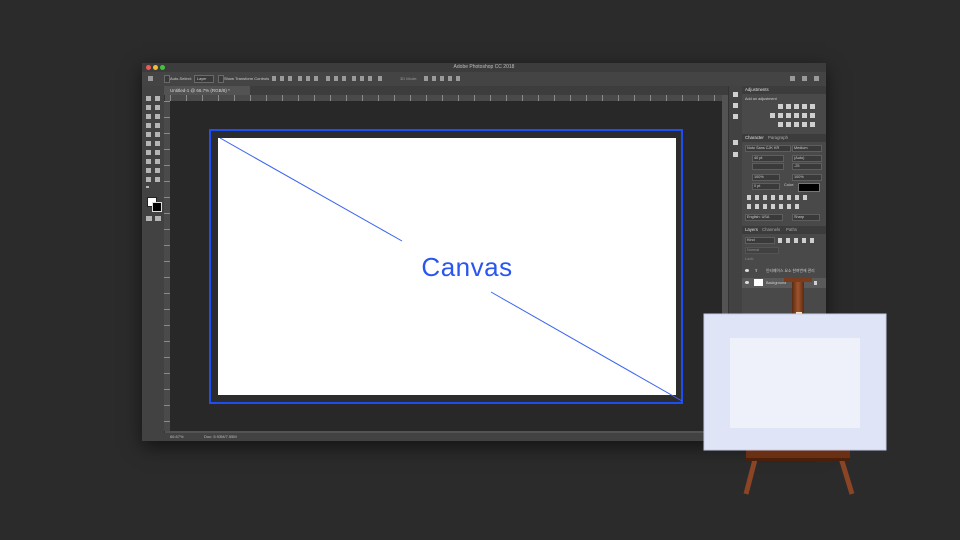 The height and width of the screenshot is (540, 960). What do you see at coordinates (148, 170) in the screenshot?
I see `path-select-icon` at bounding box center [148, 170].